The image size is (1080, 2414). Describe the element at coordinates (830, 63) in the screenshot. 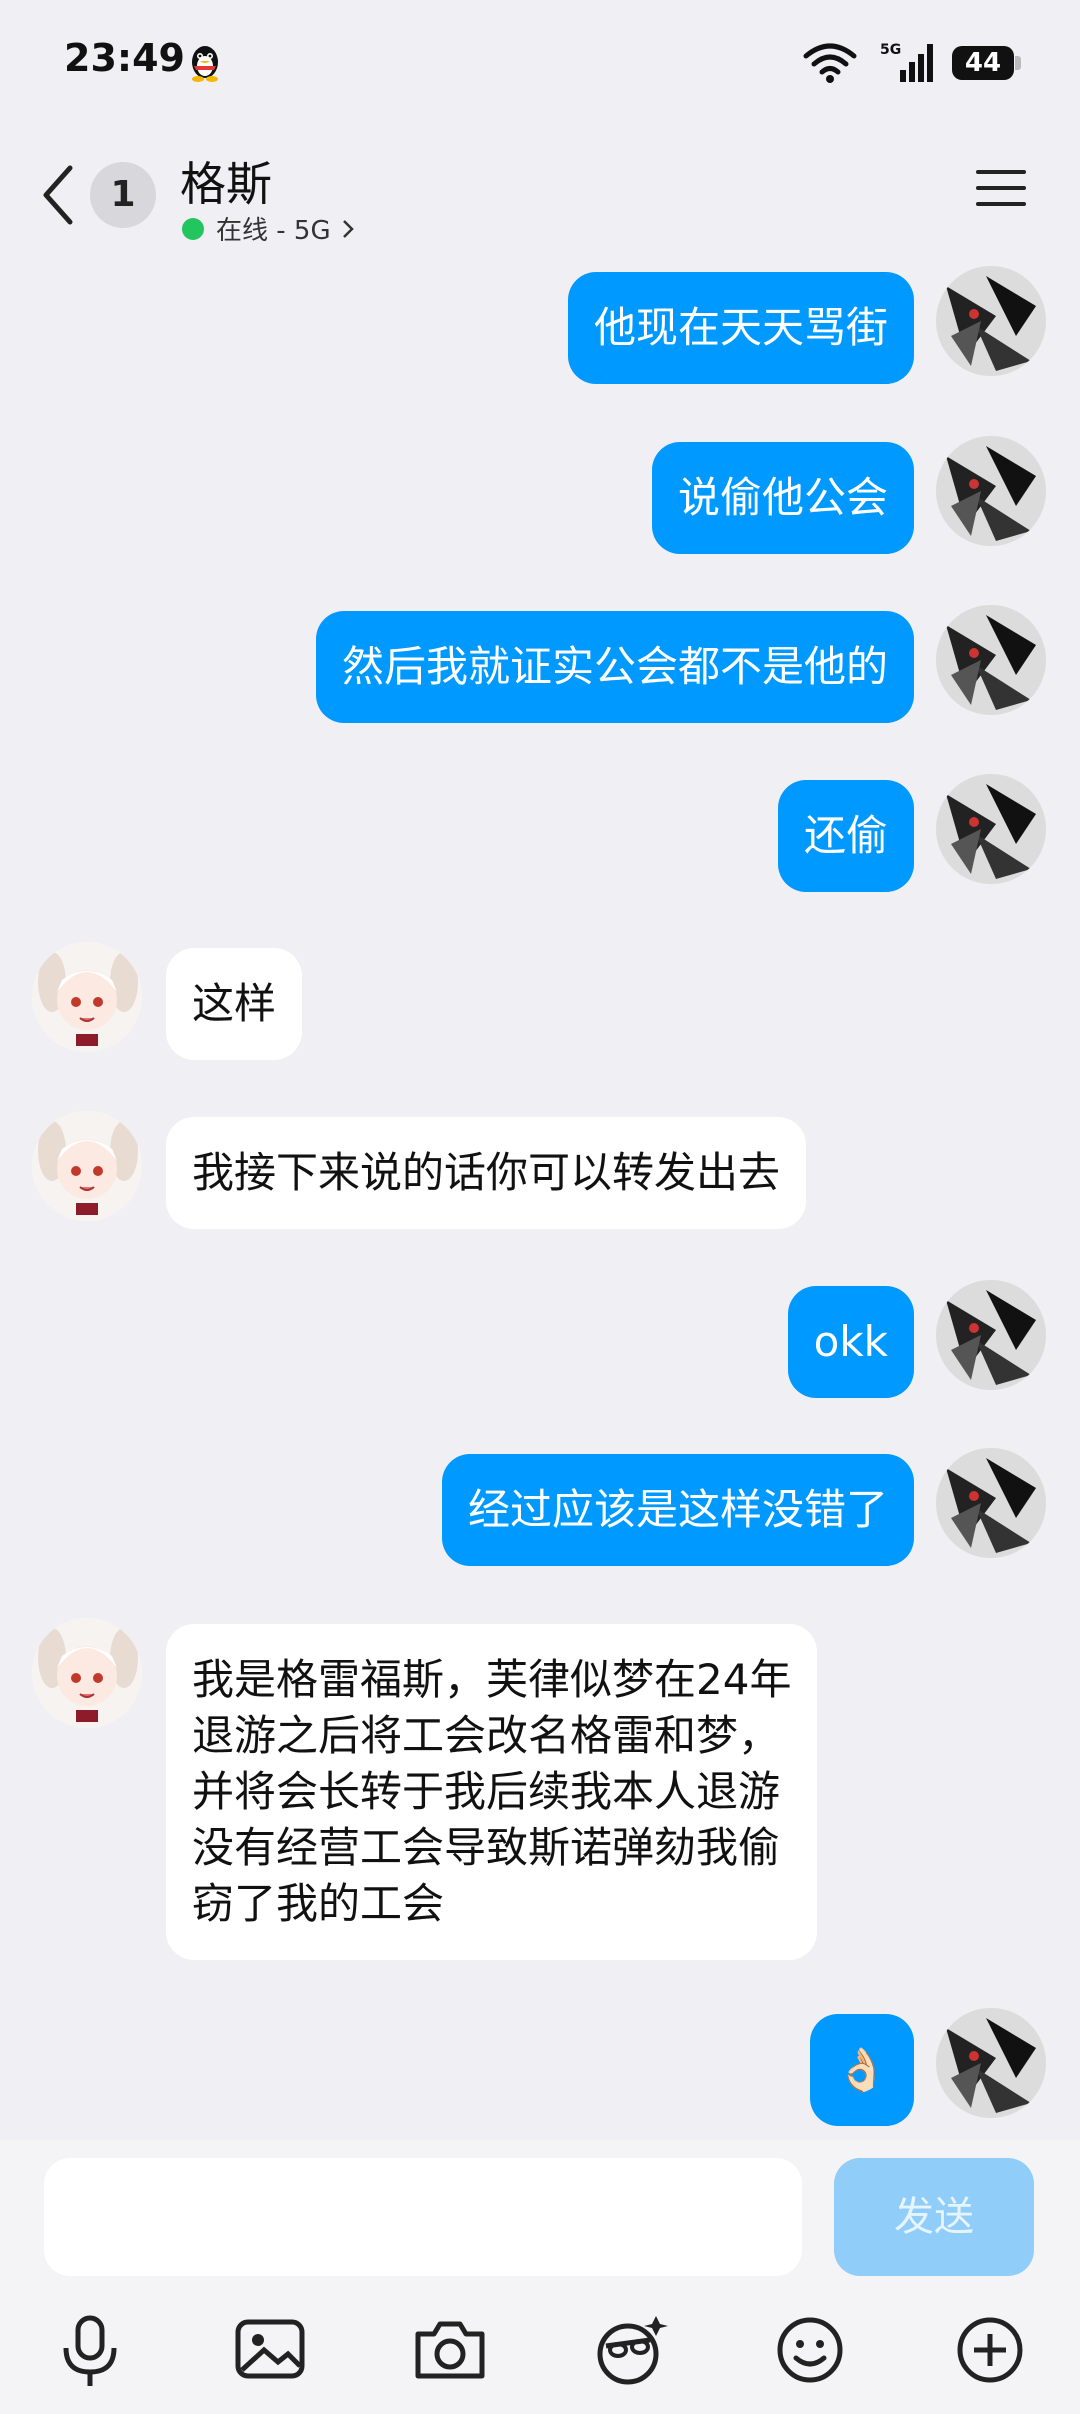

I see `wifi-icon` at that location.